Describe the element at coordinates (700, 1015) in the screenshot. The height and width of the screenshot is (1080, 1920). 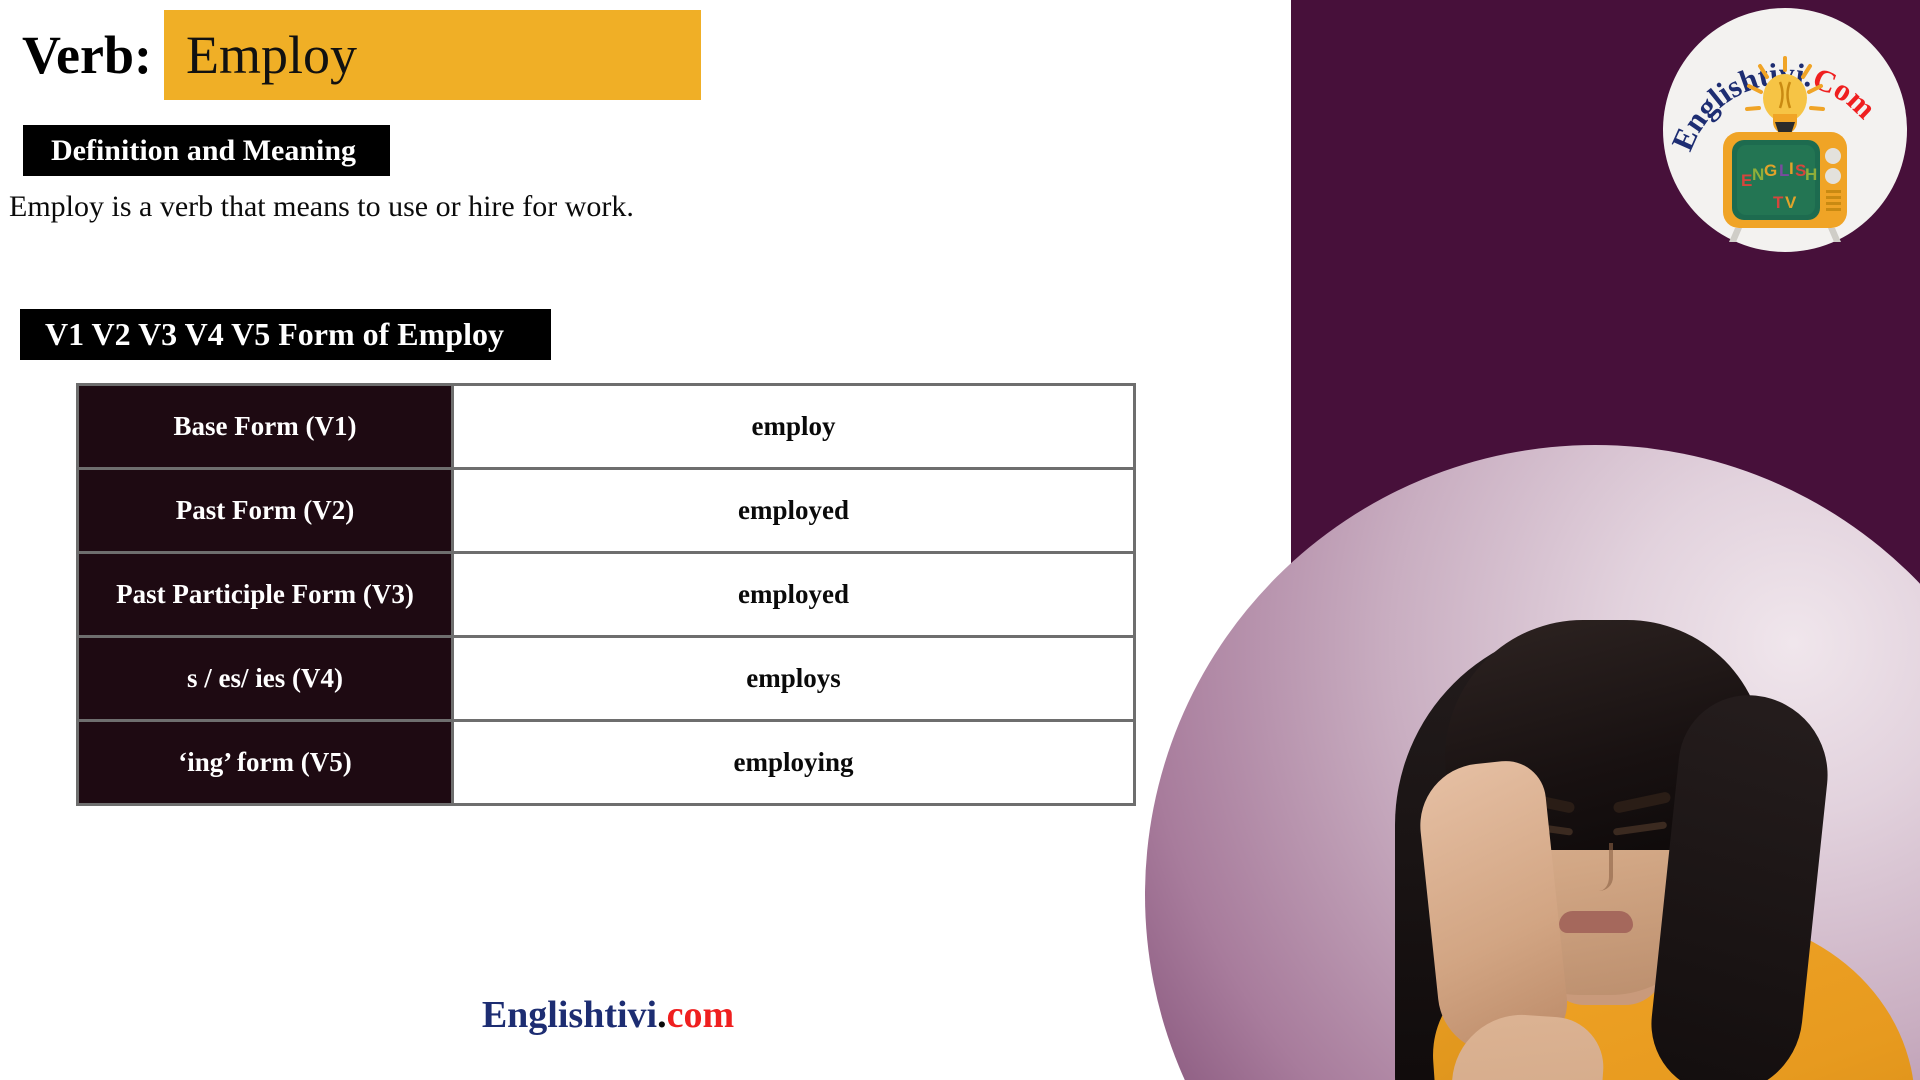
I see `footer-brand-tld: com` at that location.